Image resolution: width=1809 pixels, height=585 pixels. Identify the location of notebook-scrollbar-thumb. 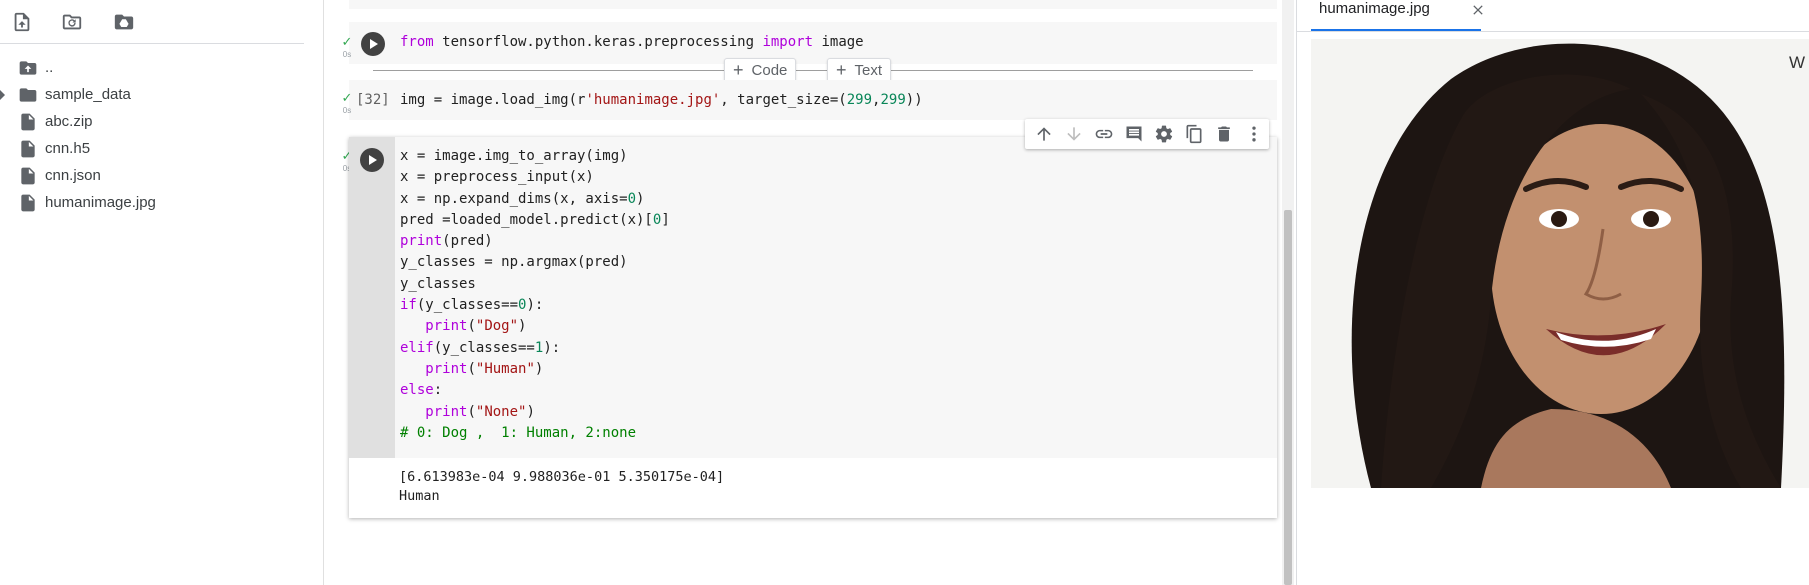
(1288, 397).